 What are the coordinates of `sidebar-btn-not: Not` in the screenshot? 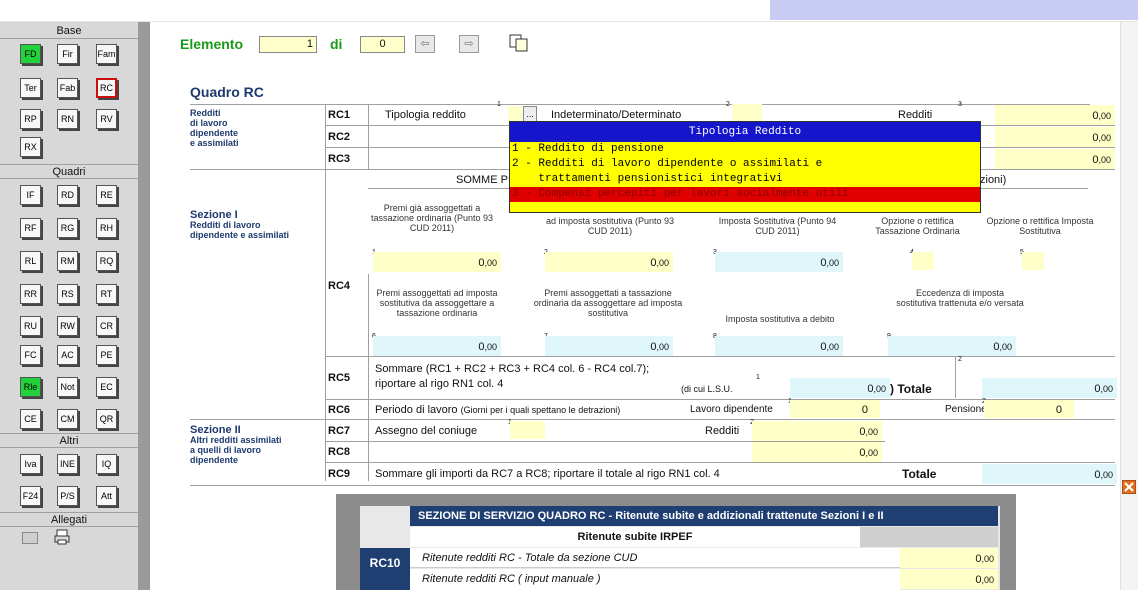 It's located at (67, 387).